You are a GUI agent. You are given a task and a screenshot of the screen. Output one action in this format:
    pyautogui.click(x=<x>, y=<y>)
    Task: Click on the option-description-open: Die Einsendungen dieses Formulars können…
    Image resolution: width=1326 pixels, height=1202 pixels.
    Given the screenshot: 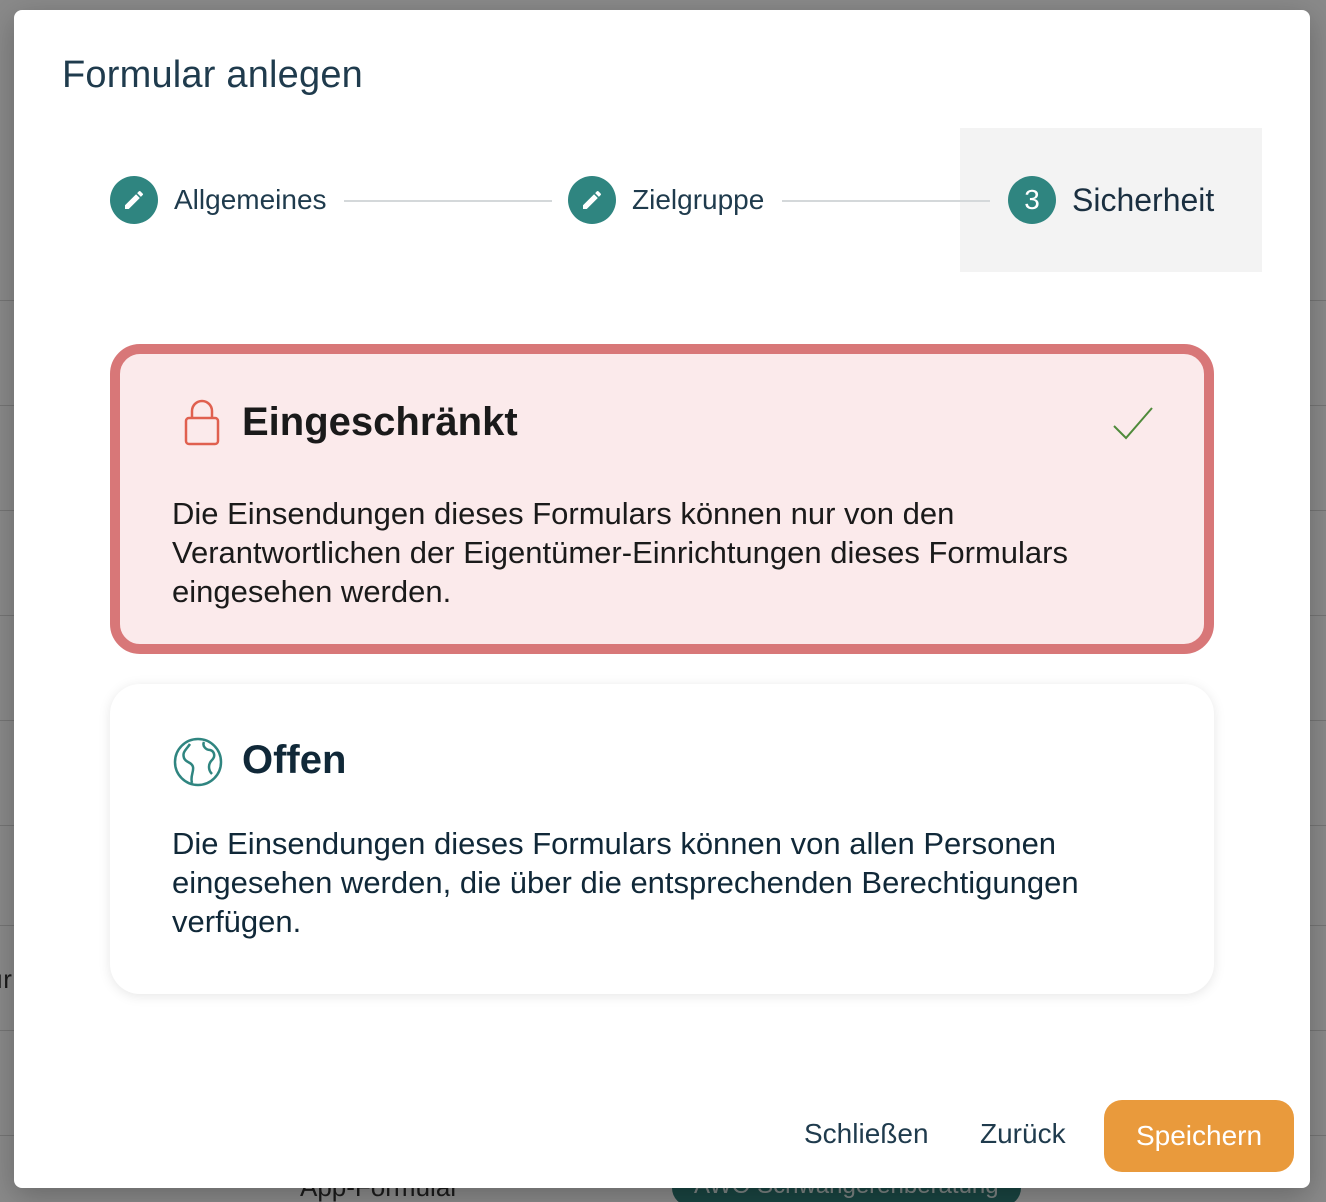 What is the action you would take?
    pyautogui.click(x=625, y=882)
    